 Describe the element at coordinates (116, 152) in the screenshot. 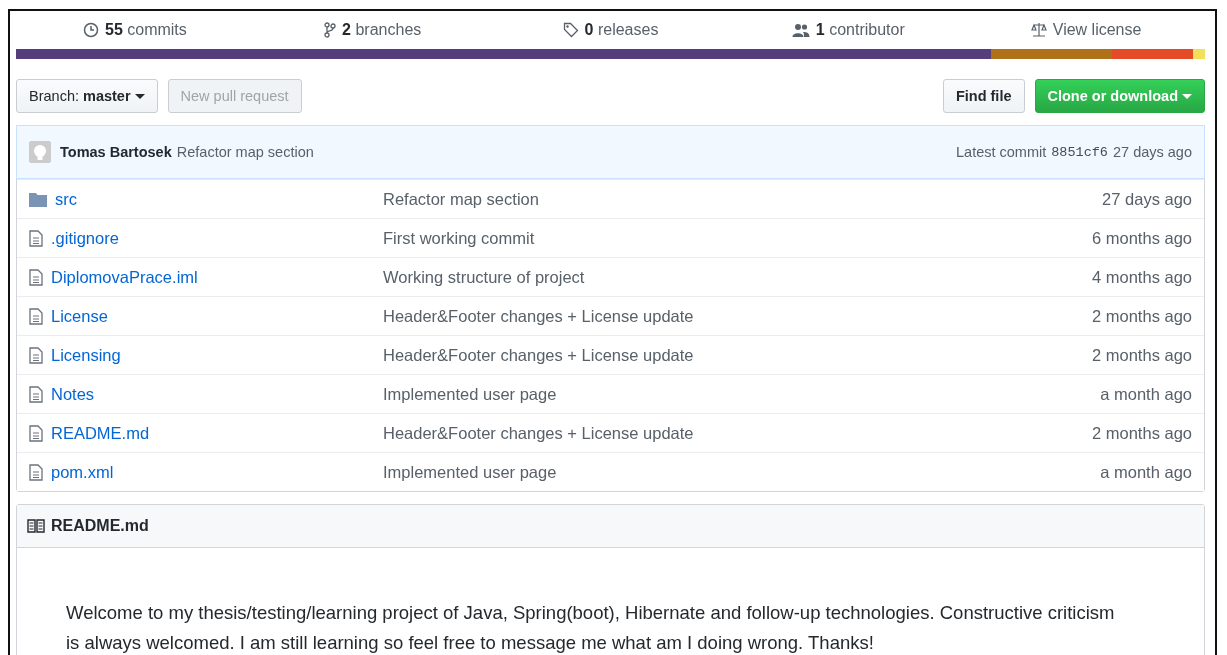

I see `commit-author-link: Tomas Bartosek` at that location.